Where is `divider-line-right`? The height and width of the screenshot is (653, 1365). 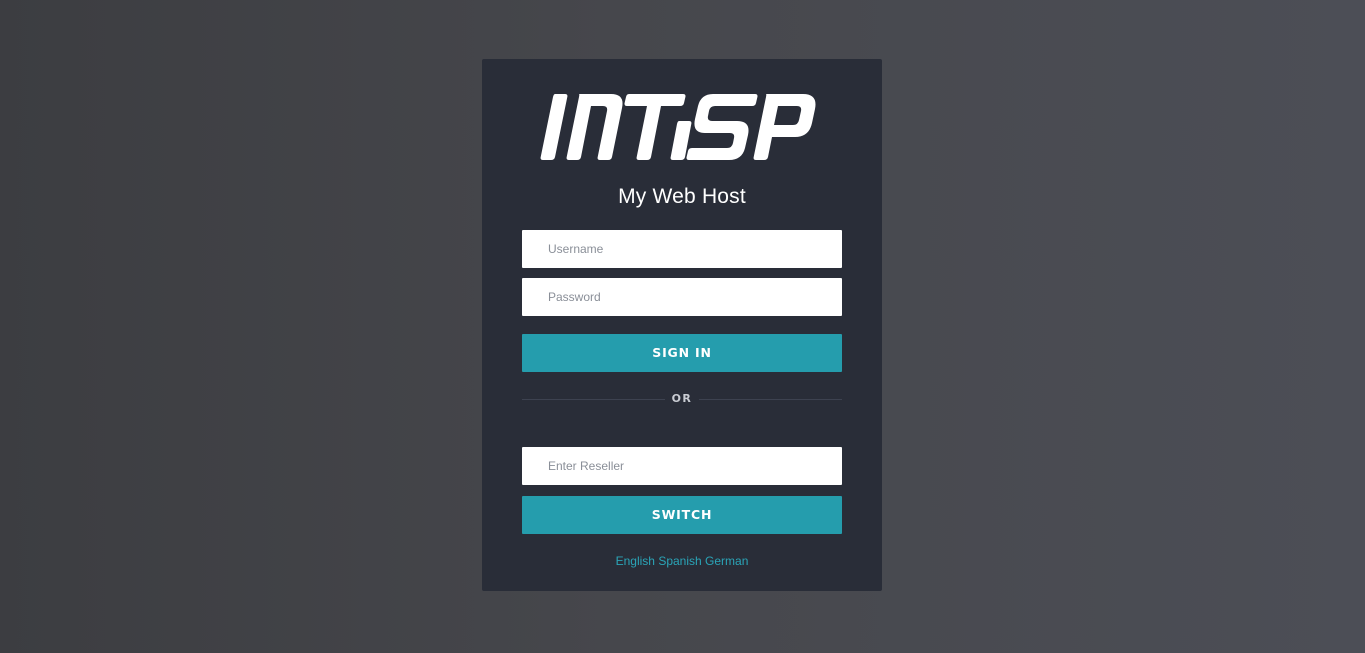 divider-line-right is located at coordinates (770, 399).